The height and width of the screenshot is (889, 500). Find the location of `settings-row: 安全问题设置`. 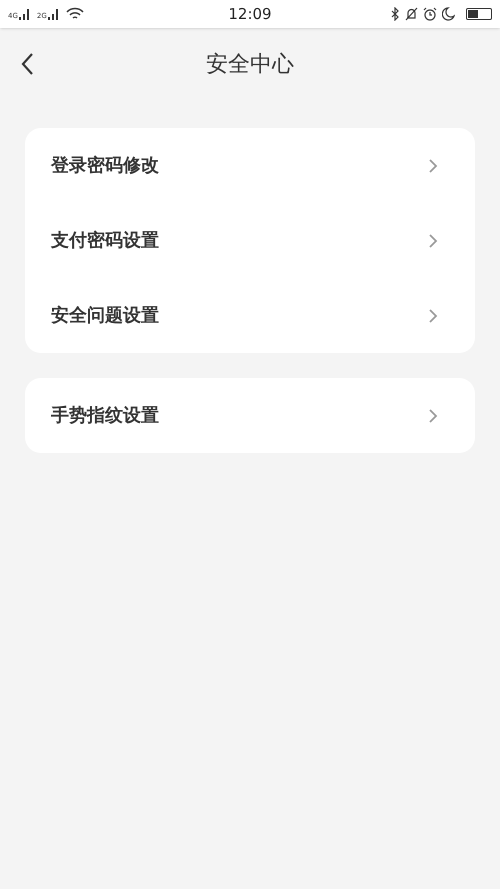

settings-row: 安全问题设置 is located at coordinates (250, 315).